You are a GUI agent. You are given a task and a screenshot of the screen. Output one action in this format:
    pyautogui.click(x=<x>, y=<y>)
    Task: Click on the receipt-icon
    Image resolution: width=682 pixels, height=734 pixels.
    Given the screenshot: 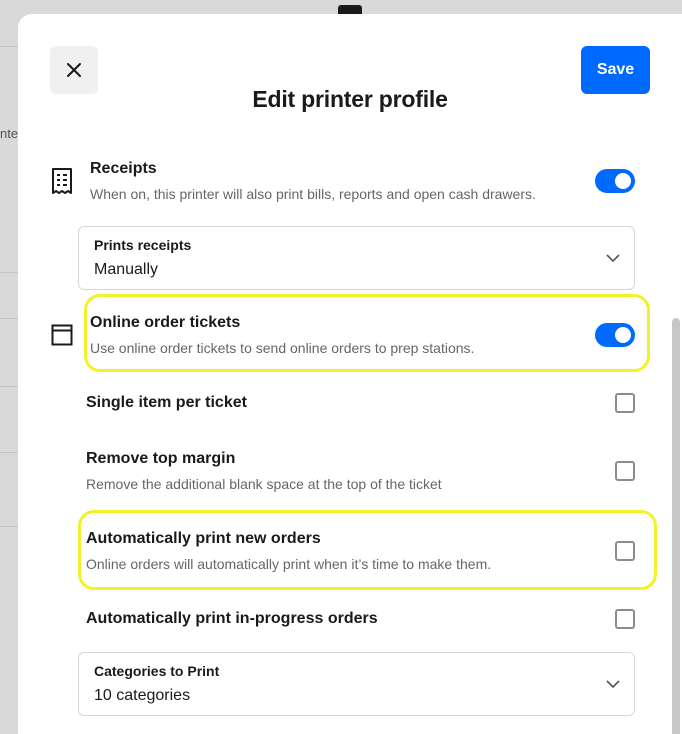 What is the action you would take?
    pyautogui.click(x=62, y=181)
    